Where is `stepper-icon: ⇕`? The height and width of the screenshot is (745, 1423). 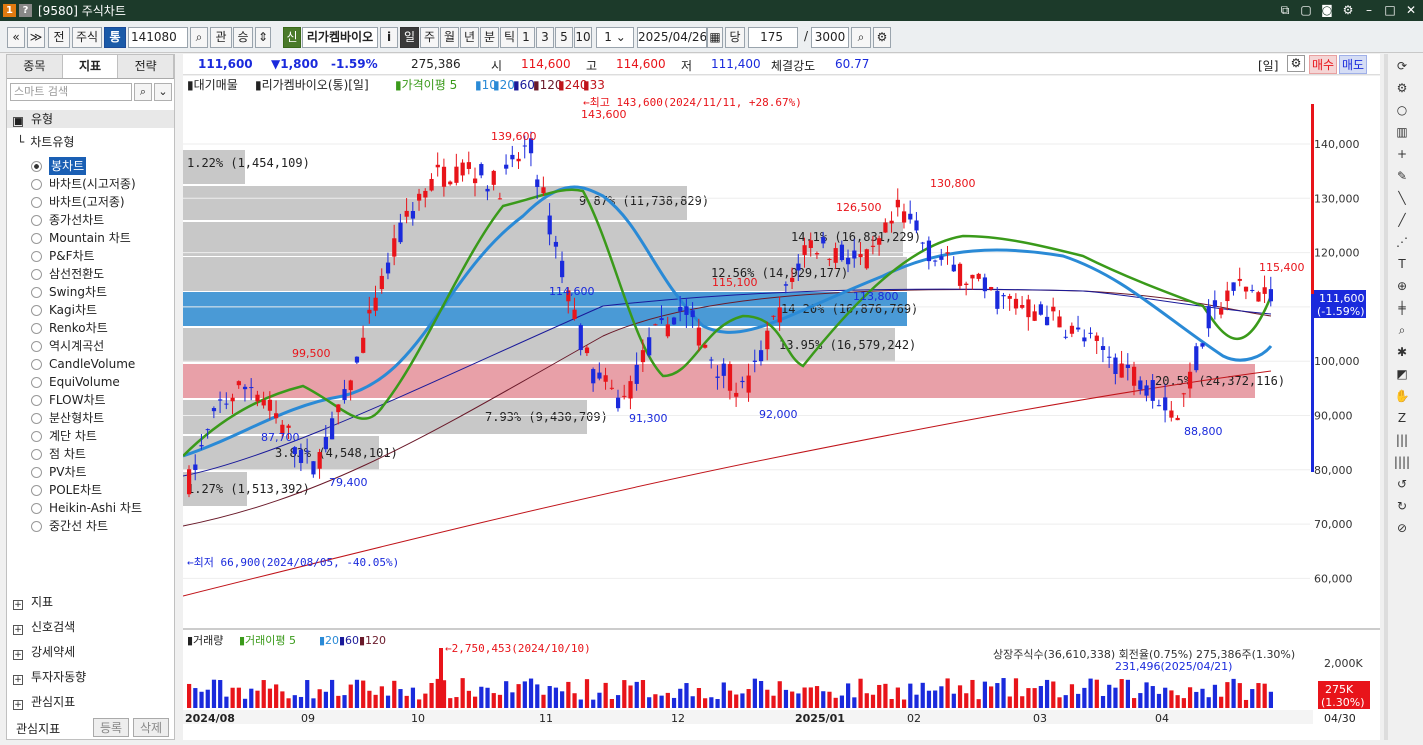
stepper-icon: ⇕ is located at coordinates (263, 37).